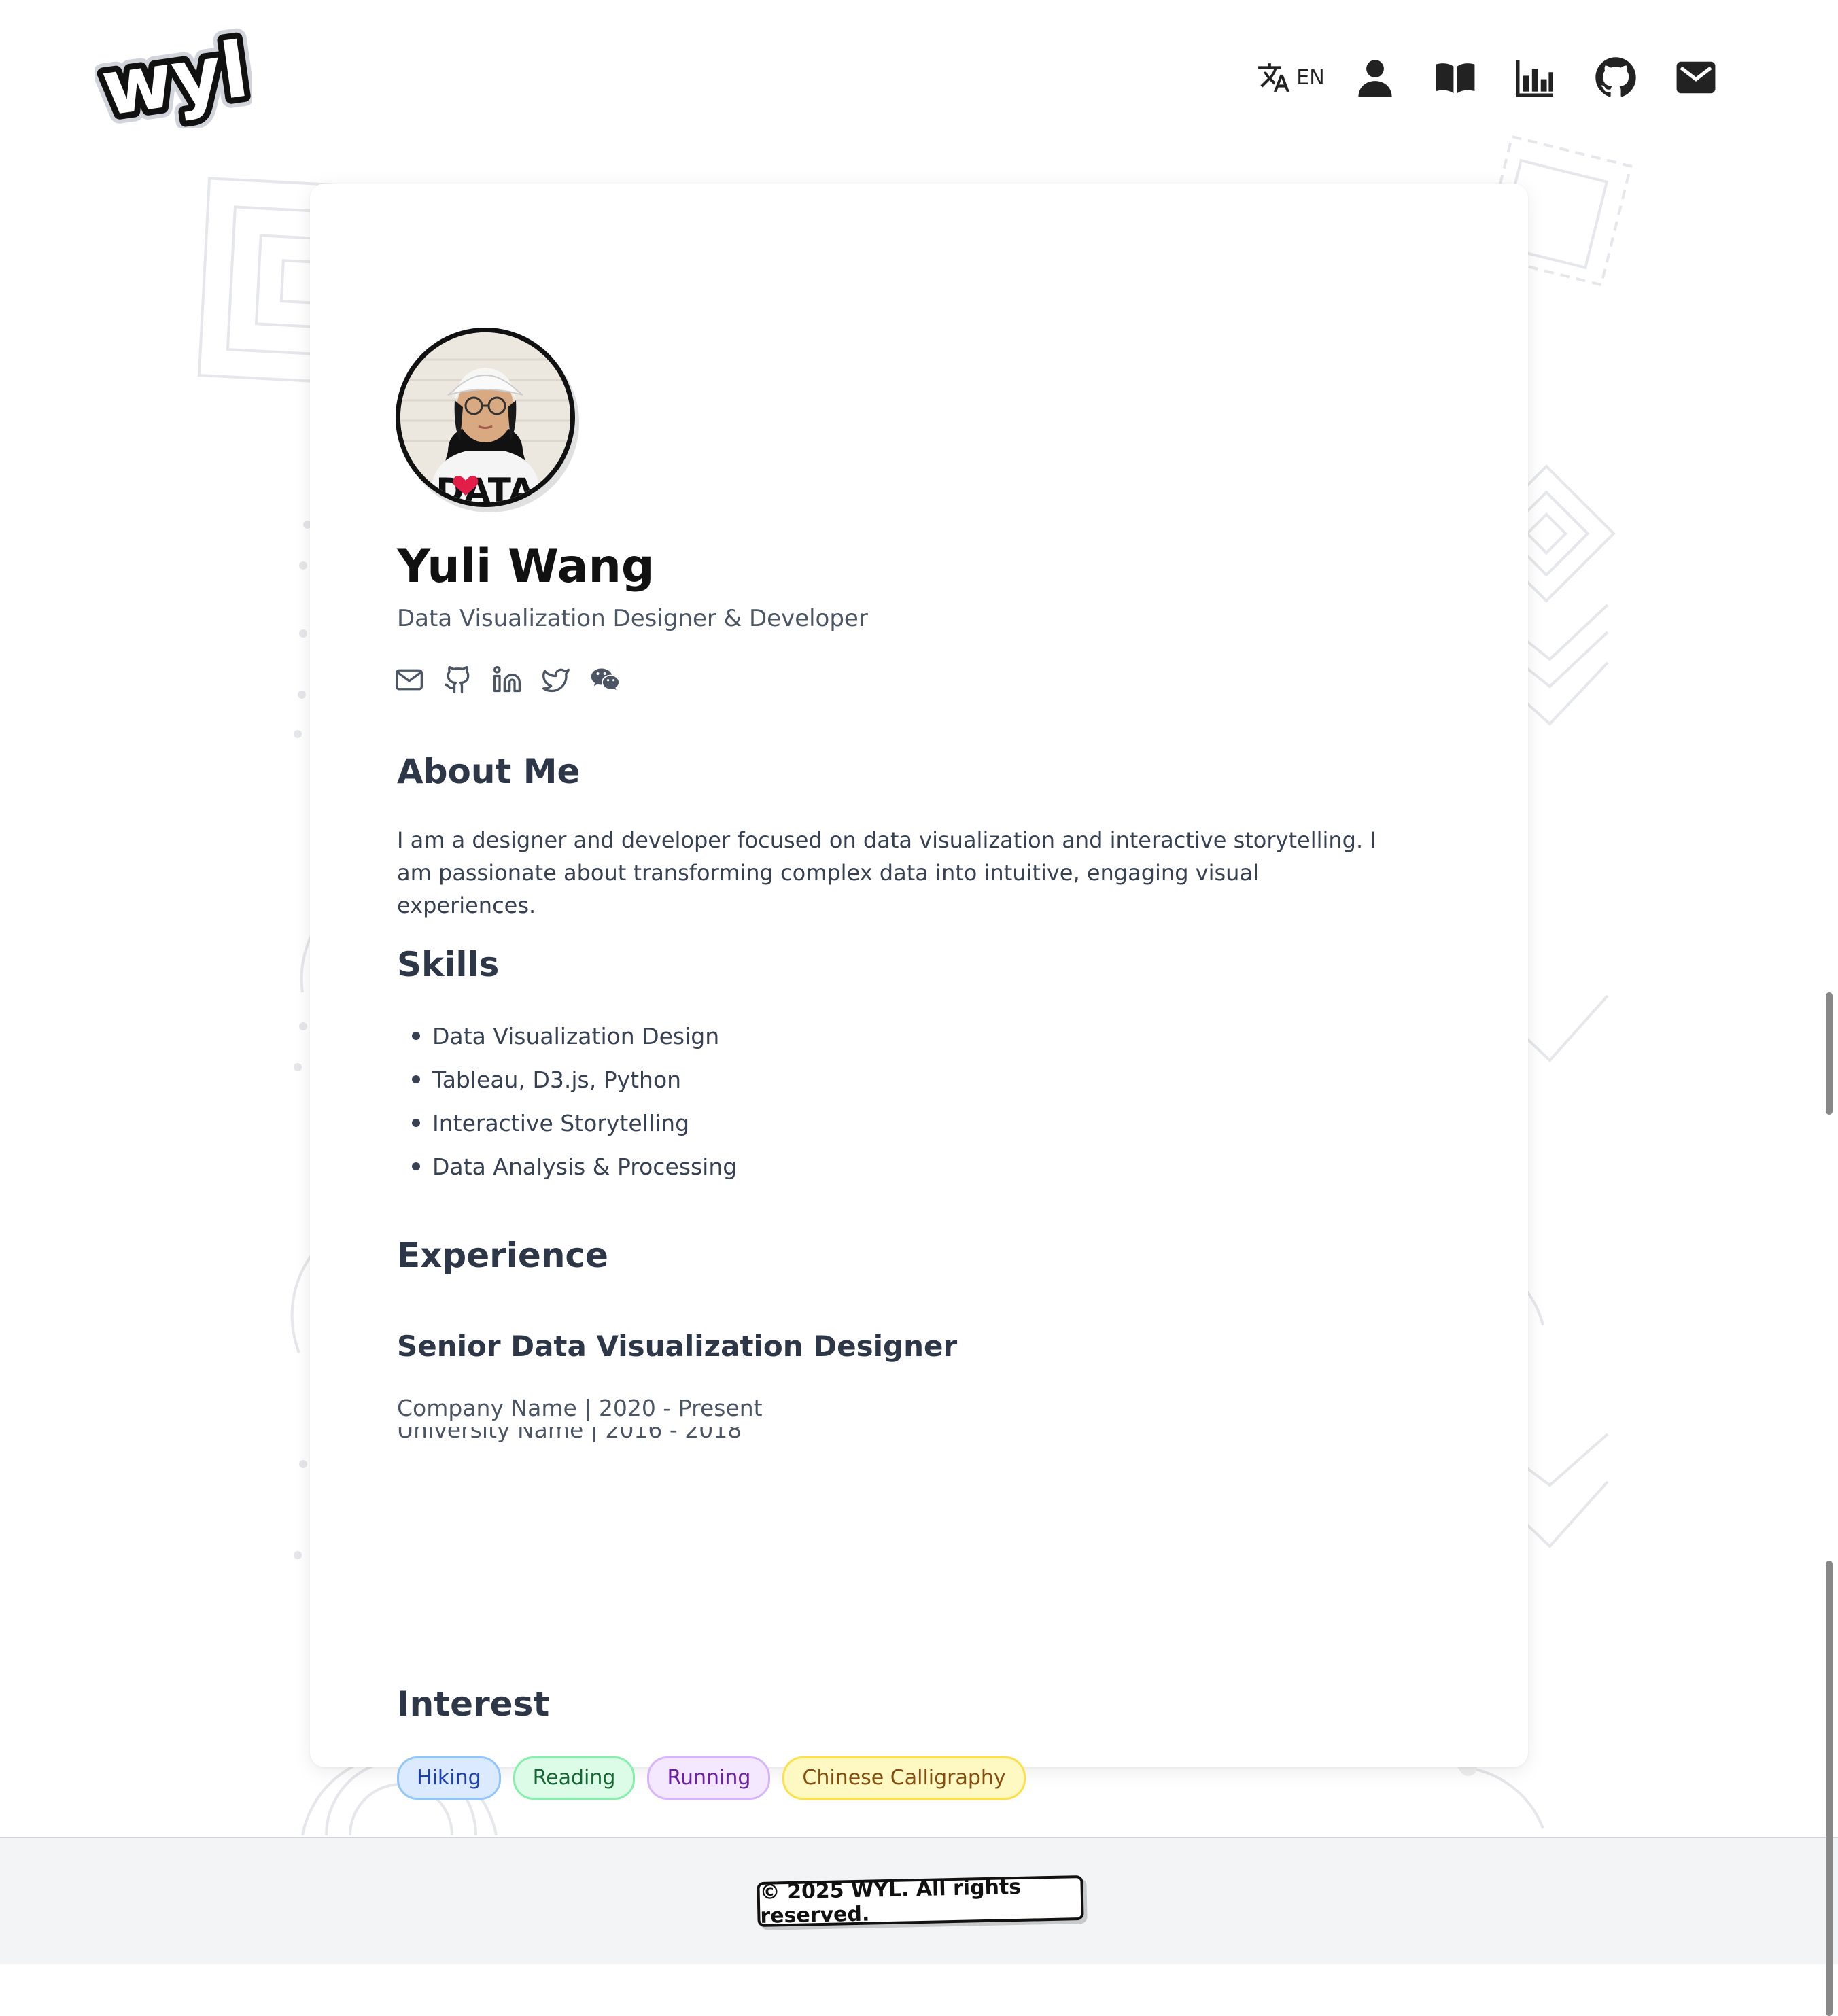  Describe the element at coordinates (526, 566) in the screenshot. I see `profile-name: Yuli Wang` at that location.